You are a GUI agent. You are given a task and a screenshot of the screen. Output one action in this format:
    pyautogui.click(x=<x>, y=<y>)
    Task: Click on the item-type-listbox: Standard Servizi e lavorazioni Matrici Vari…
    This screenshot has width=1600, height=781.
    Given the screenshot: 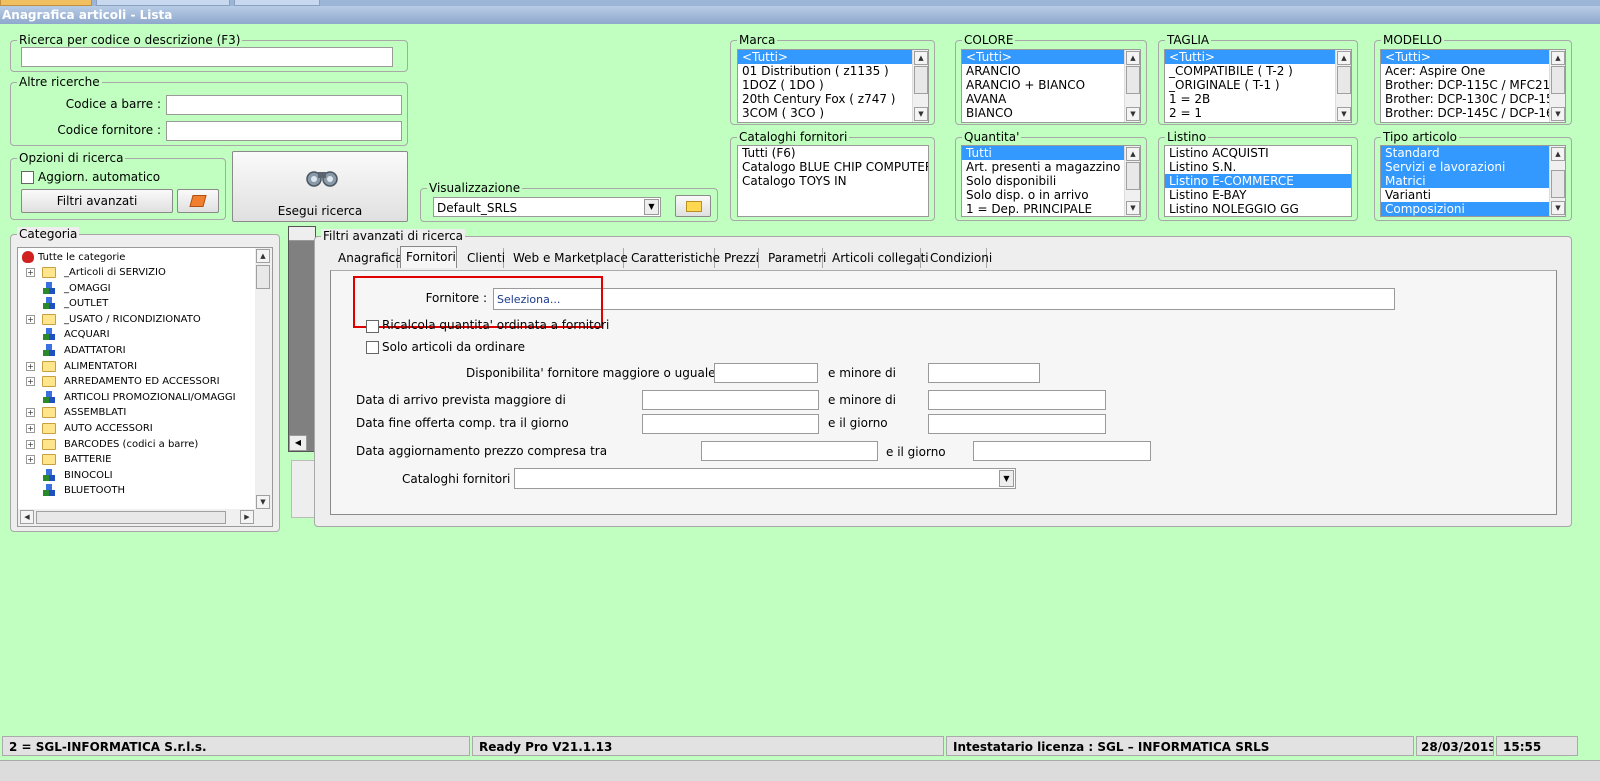 What is the action you would take?
    pyautogui.click(x=1473, y=181)
    